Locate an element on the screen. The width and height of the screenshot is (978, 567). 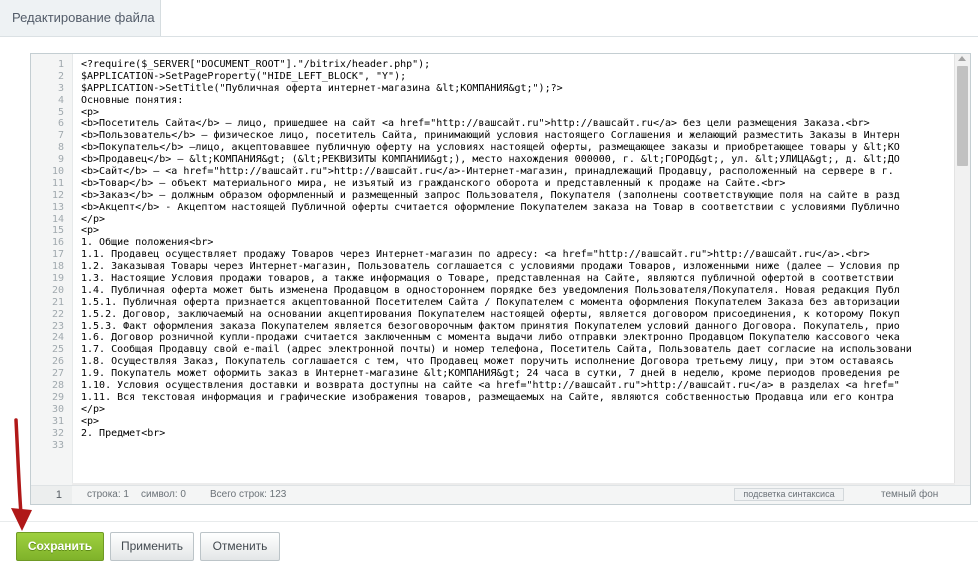
save-button: Сохранить is located at coordinates (60, 546).